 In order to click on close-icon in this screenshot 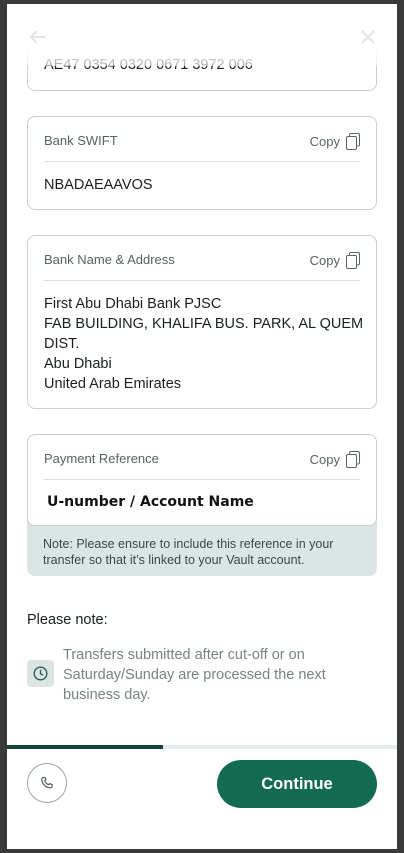, I will do `click(368, 37)`.